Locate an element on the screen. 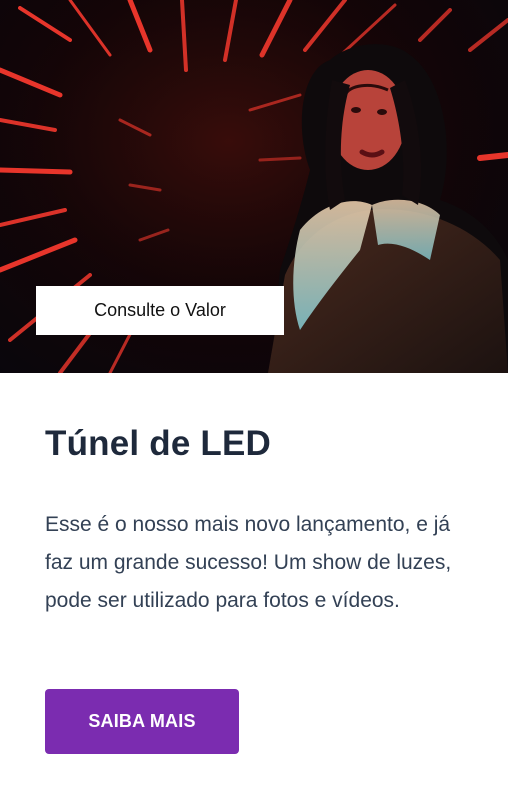  price-tag: Consulte o Valor is located at coordinates (160, 310).